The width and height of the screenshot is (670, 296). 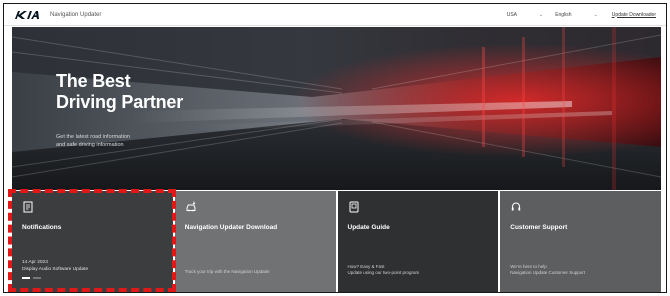 I want to click on car-download-icon, so click(x=191, y=206).